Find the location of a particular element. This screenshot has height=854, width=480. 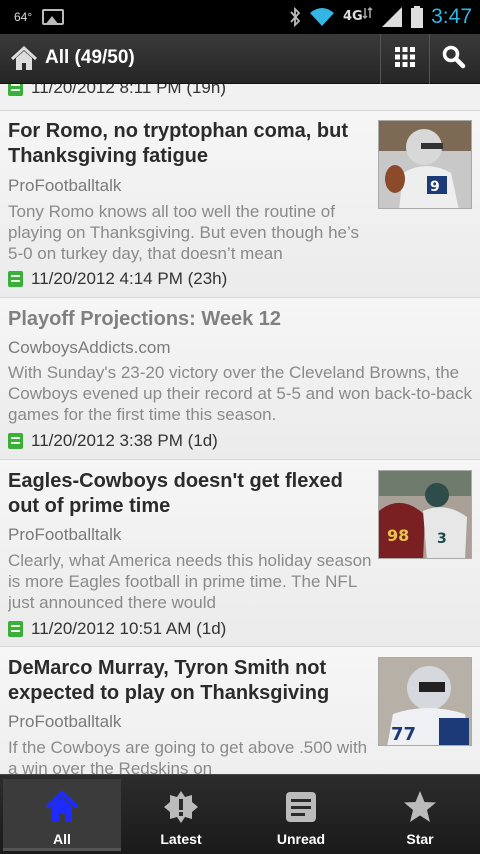

tab-all: All is located at coordinates (62, 815).